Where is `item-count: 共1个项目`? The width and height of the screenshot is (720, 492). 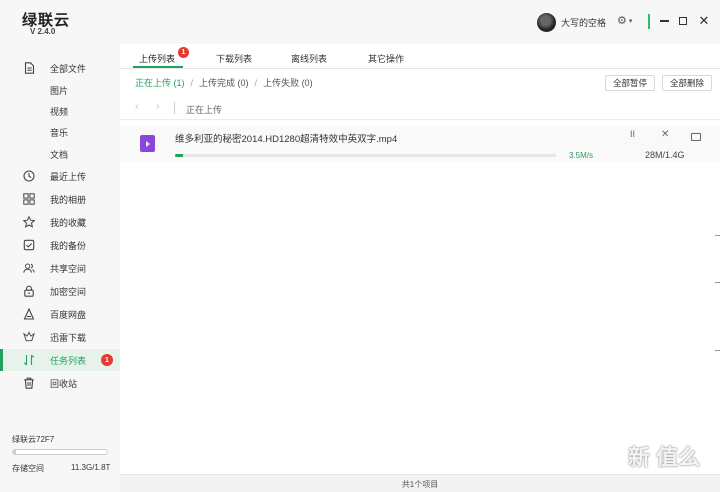 item-count: 共1个项目 is located at coordinates (420, 484).